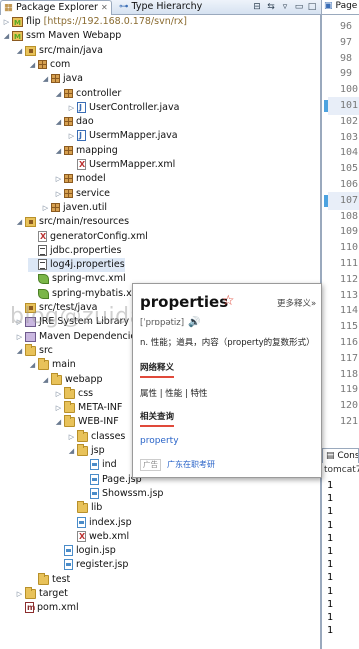  What do you see at coordinates (86, 422) in the screenshot?
I see `tree-item: ◢ WEB-INF` at bounding box center [86, 422].